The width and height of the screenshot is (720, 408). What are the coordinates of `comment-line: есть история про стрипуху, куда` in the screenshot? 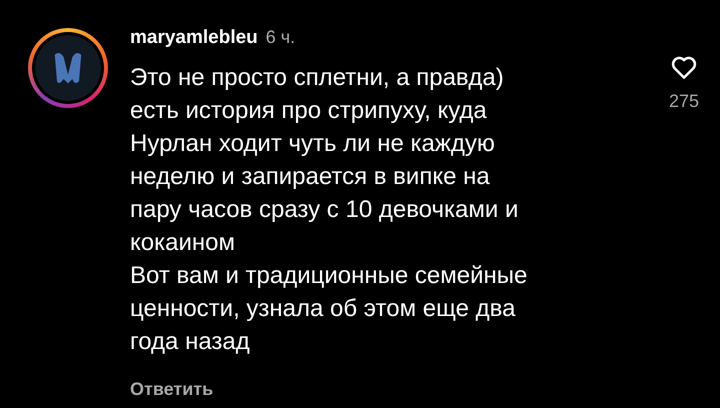 It's located at (309, 111).